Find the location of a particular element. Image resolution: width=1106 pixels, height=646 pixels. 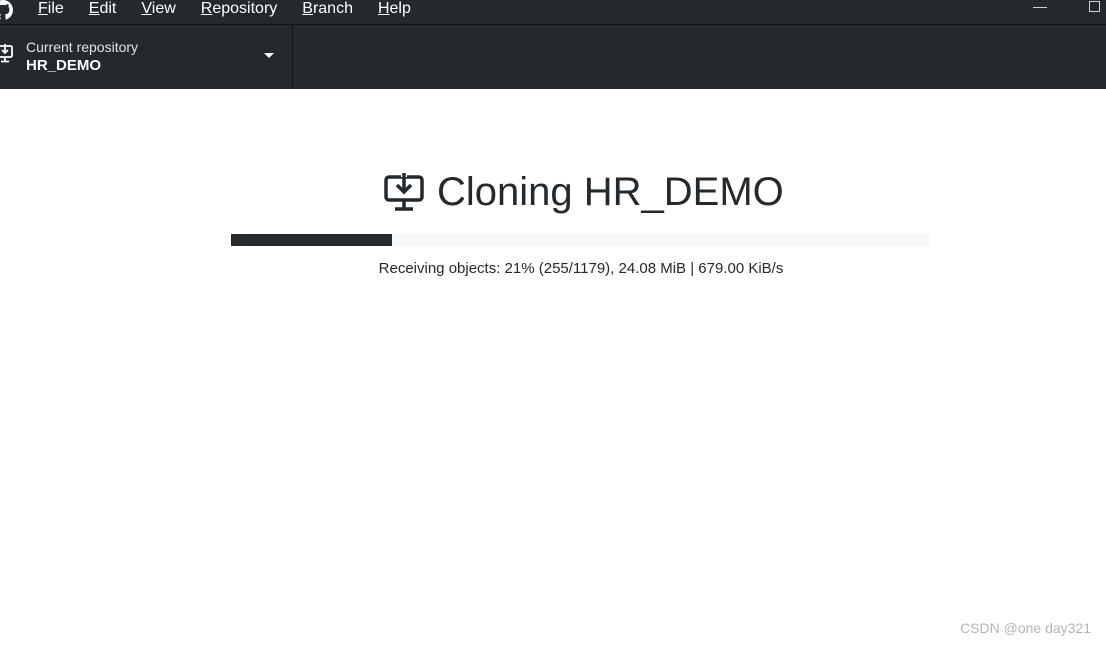

menu-bar: File Edit View Repository Branch Help is located at coordinates (237, 10).